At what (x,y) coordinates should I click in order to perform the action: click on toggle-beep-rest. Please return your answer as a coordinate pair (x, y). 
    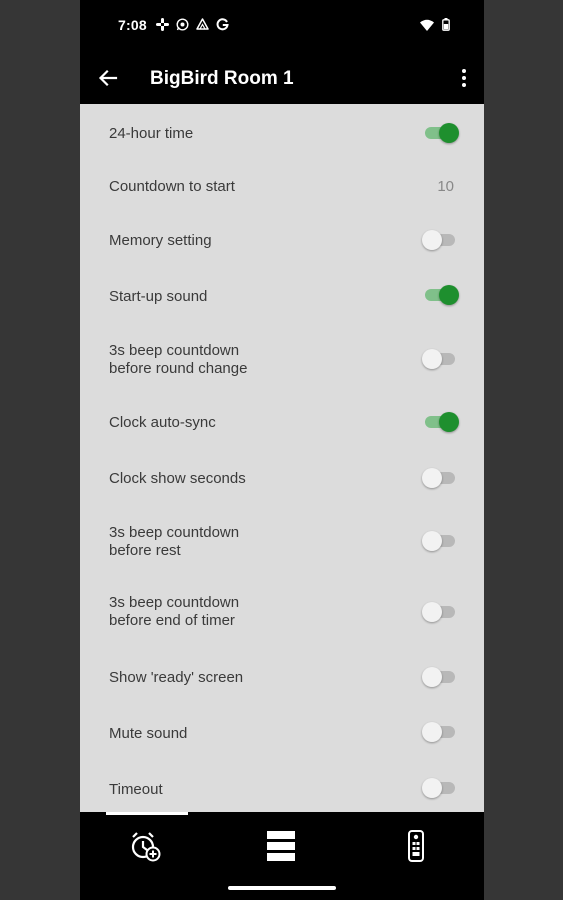
    Looking at the image, I should click on (441, 541).